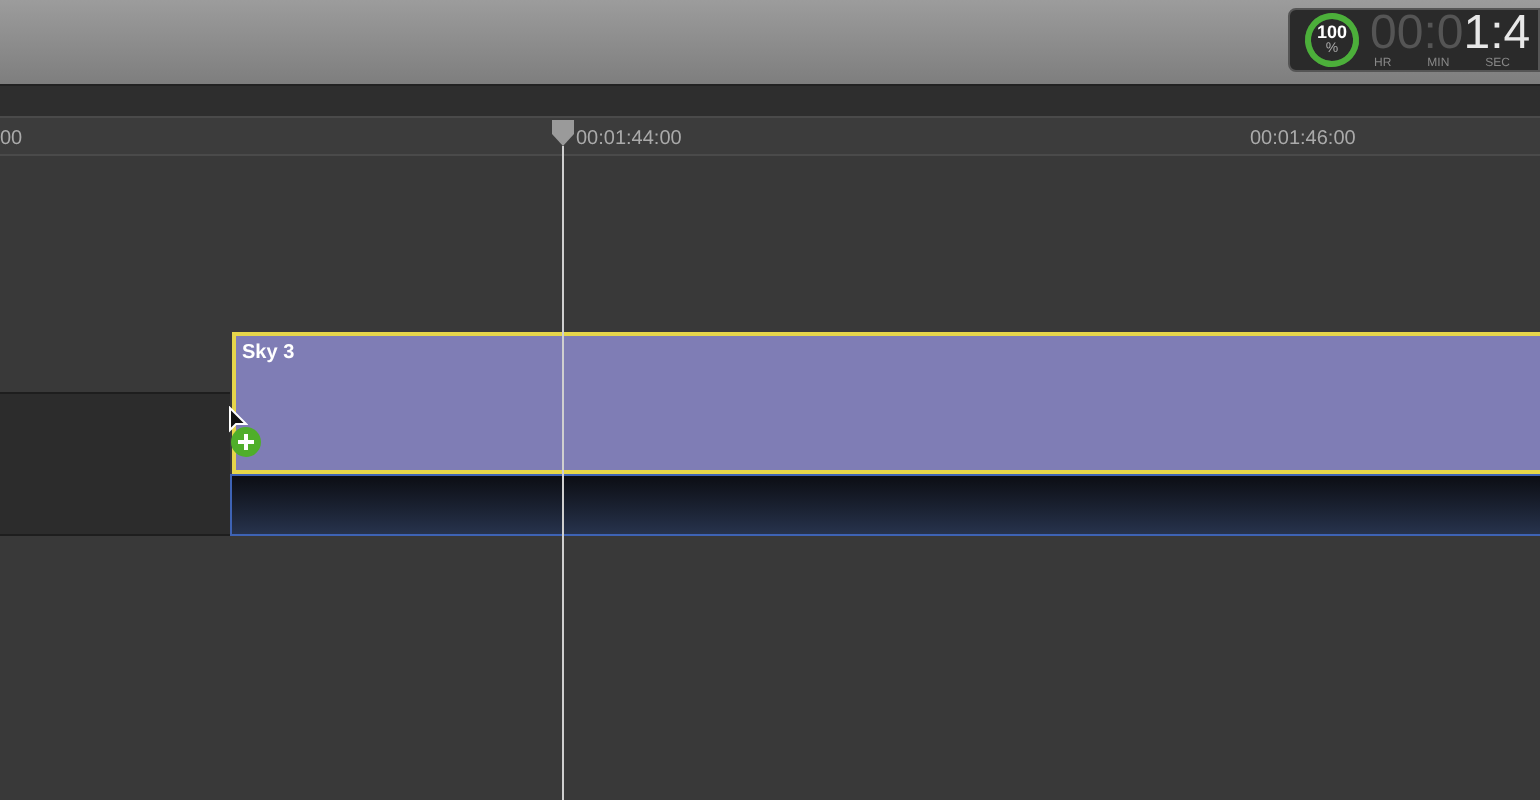  Describe the element at coordinates (268, 354) in the screenshot. I see `clip-title: Sky 3` at that location.